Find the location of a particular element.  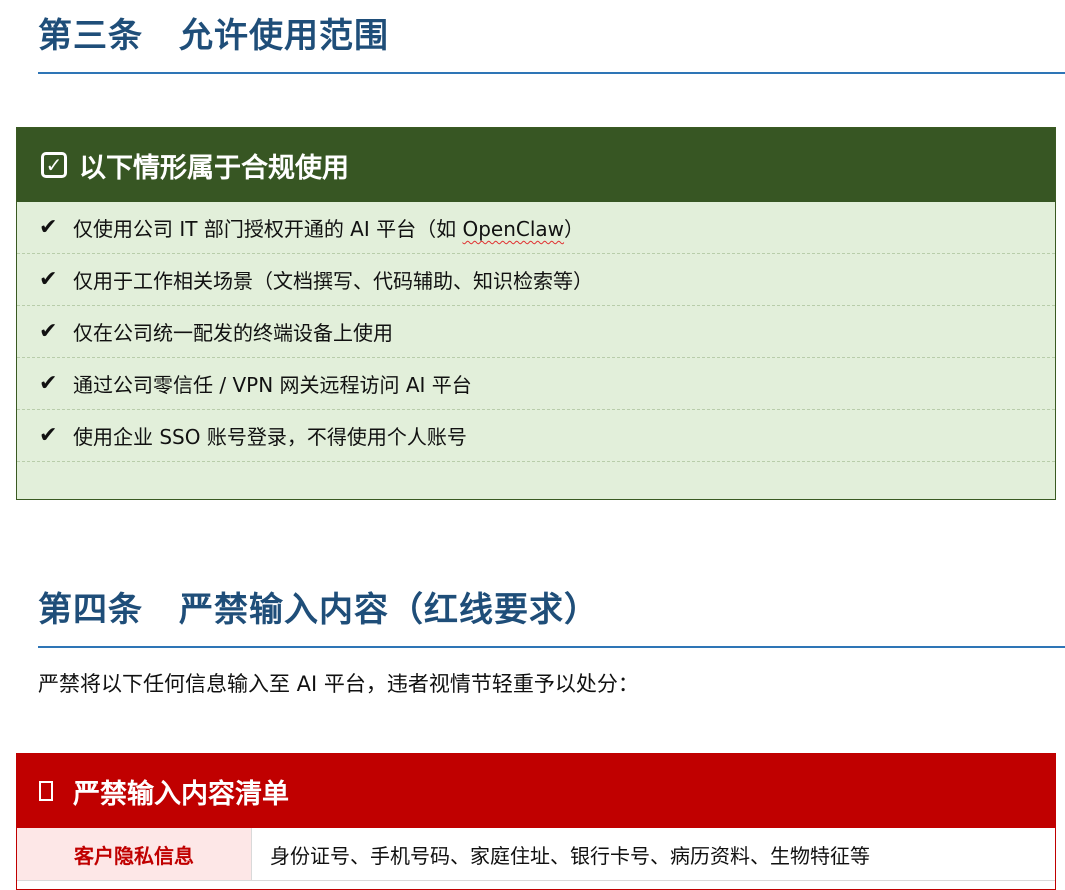

checkbox-checked-icon: ✓ is located at coordinates (54, 165).